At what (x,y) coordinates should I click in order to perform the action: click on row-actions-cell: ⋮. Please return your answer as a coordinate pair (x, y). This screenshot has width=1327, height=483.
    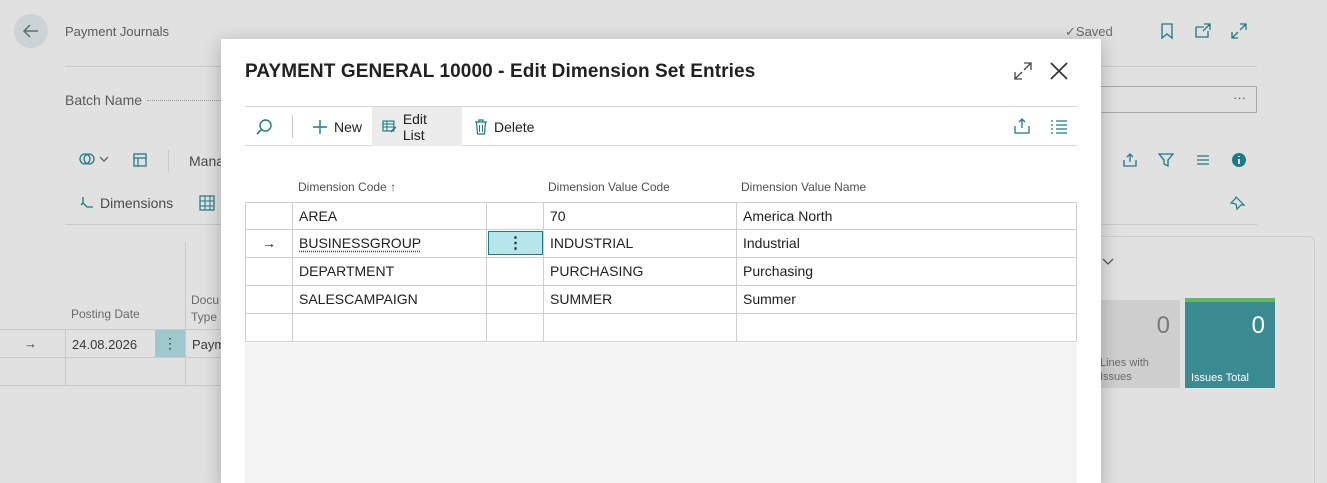
    Looking at the image, I should click on (514, 243).